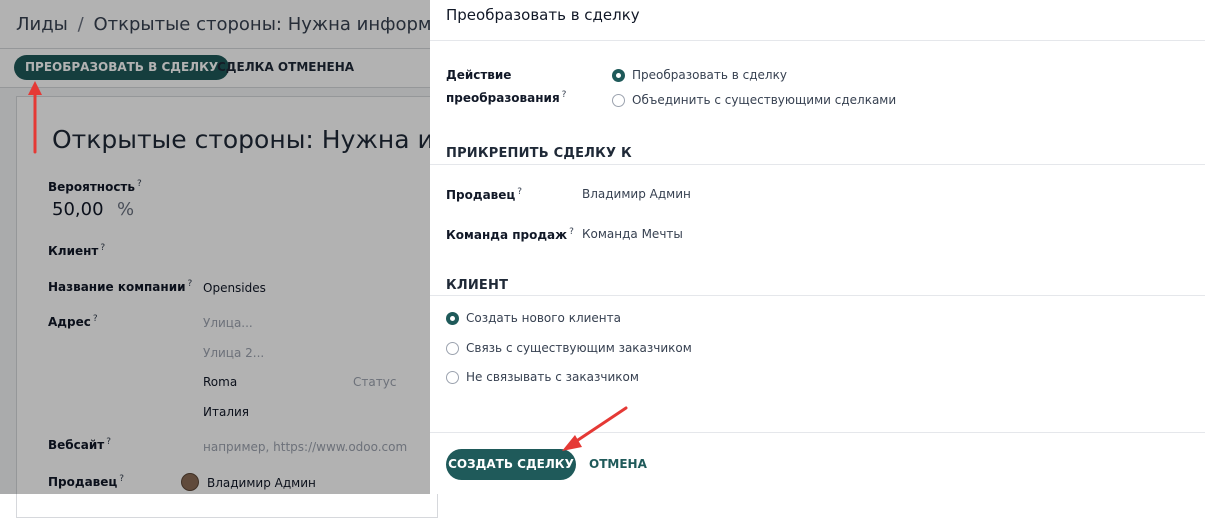  Describe the element at coordinates (817, 40) in the screenshot. I see `dialog-header-divider` at that location.